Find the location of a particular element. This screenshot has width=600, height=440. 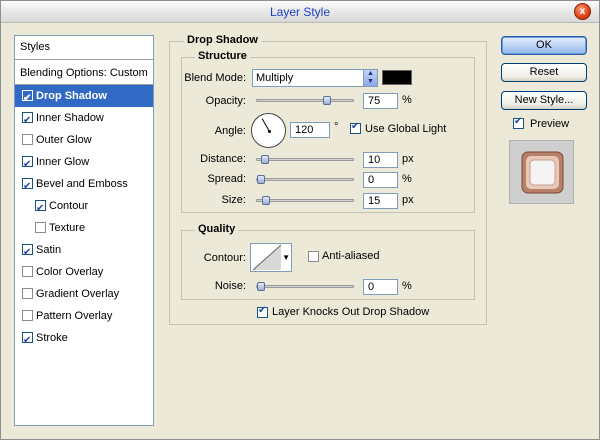

style-preview-thumbnail is located at coordinates (541, 172).